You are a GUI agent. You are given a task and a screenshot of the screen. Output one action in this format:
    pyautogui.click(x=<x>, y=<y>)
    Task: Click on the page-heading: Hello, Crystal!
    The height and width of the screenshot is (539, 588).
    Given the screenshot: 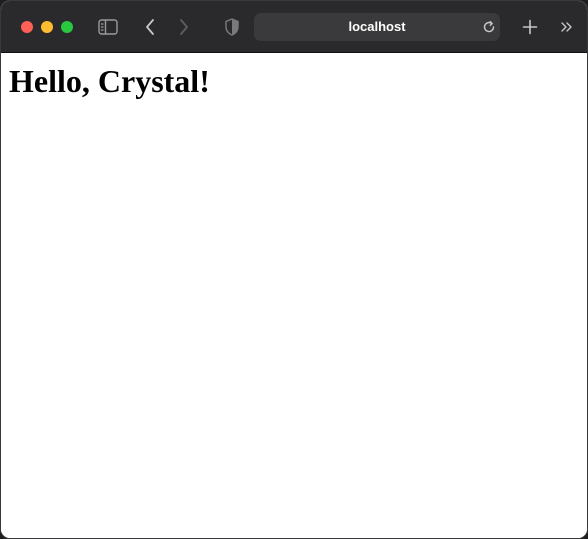 What is the action you would take?
    pyautogui.click(x=109, y=81)
    